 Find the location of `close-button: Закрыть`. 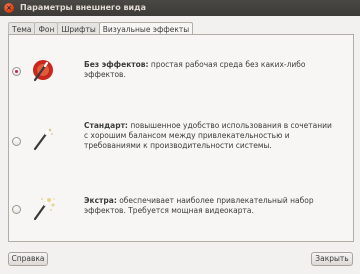

close-button: Закрыть is located at coordinates (332, 259).